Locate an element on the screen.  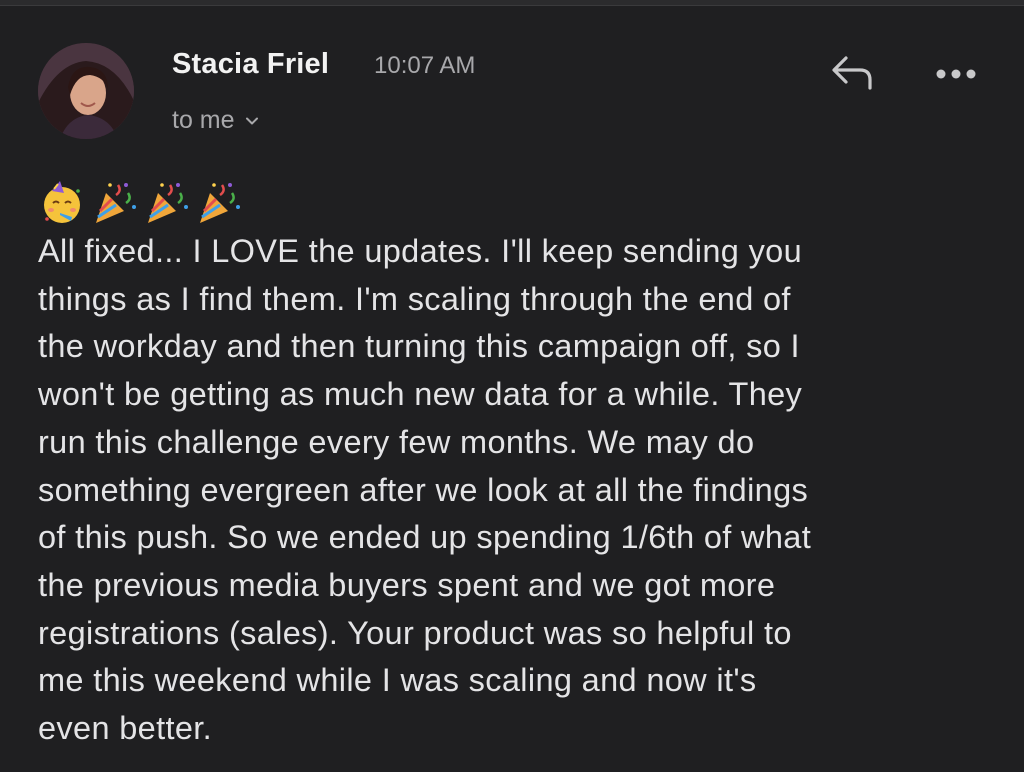
reply-button is located at coordinates (852, 73).